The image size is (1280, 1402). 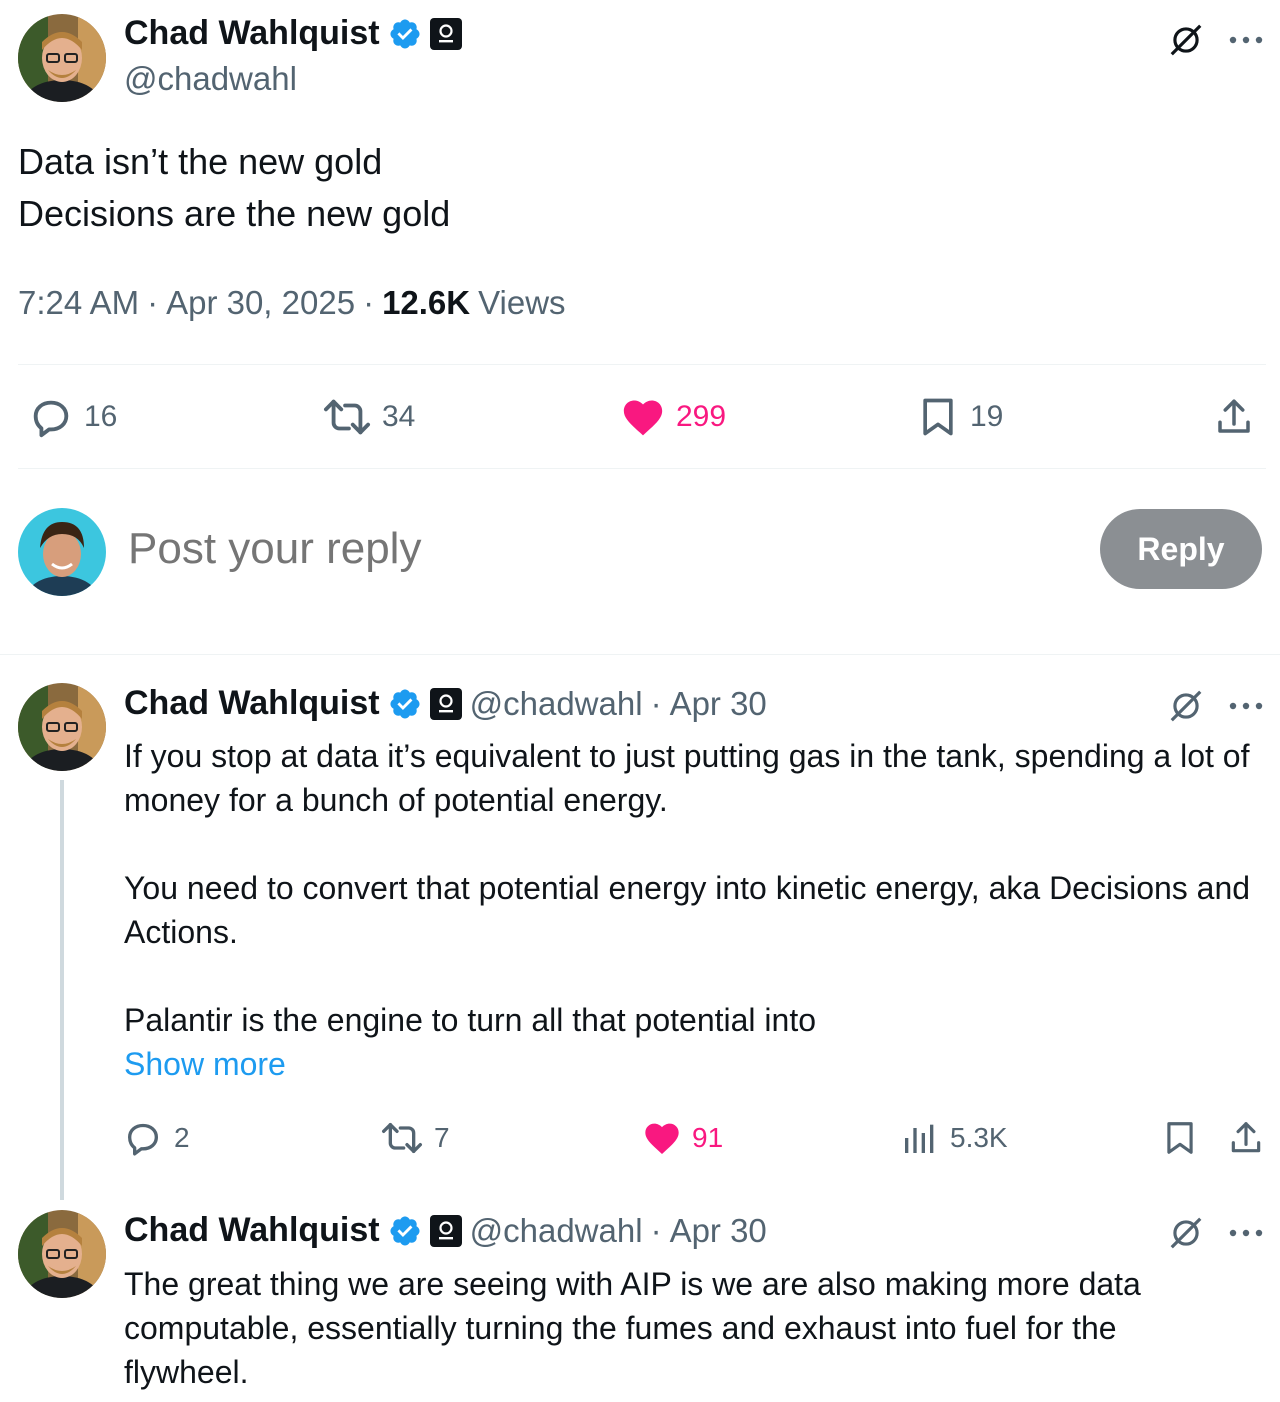 I want to click on thread-line, so click(x=62, y=990).